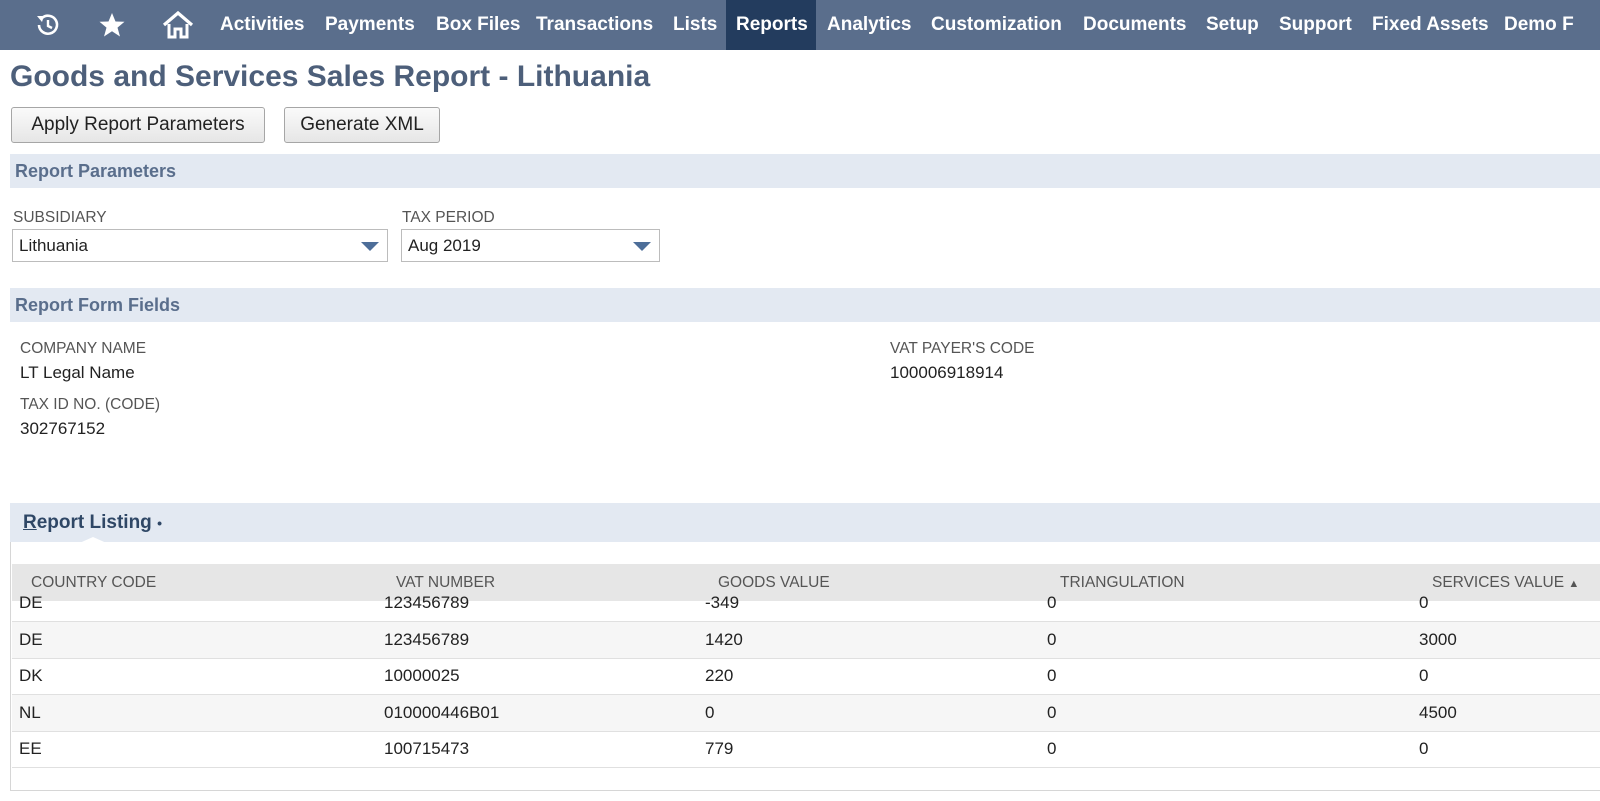 This screenshot has width=1600, height=801. I want to click on nav-reports: Reports, so click(771, 25).